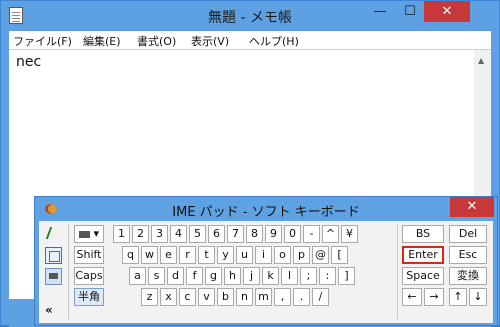  I want to click on arrow-down-key: ↓, so click(478, 297).